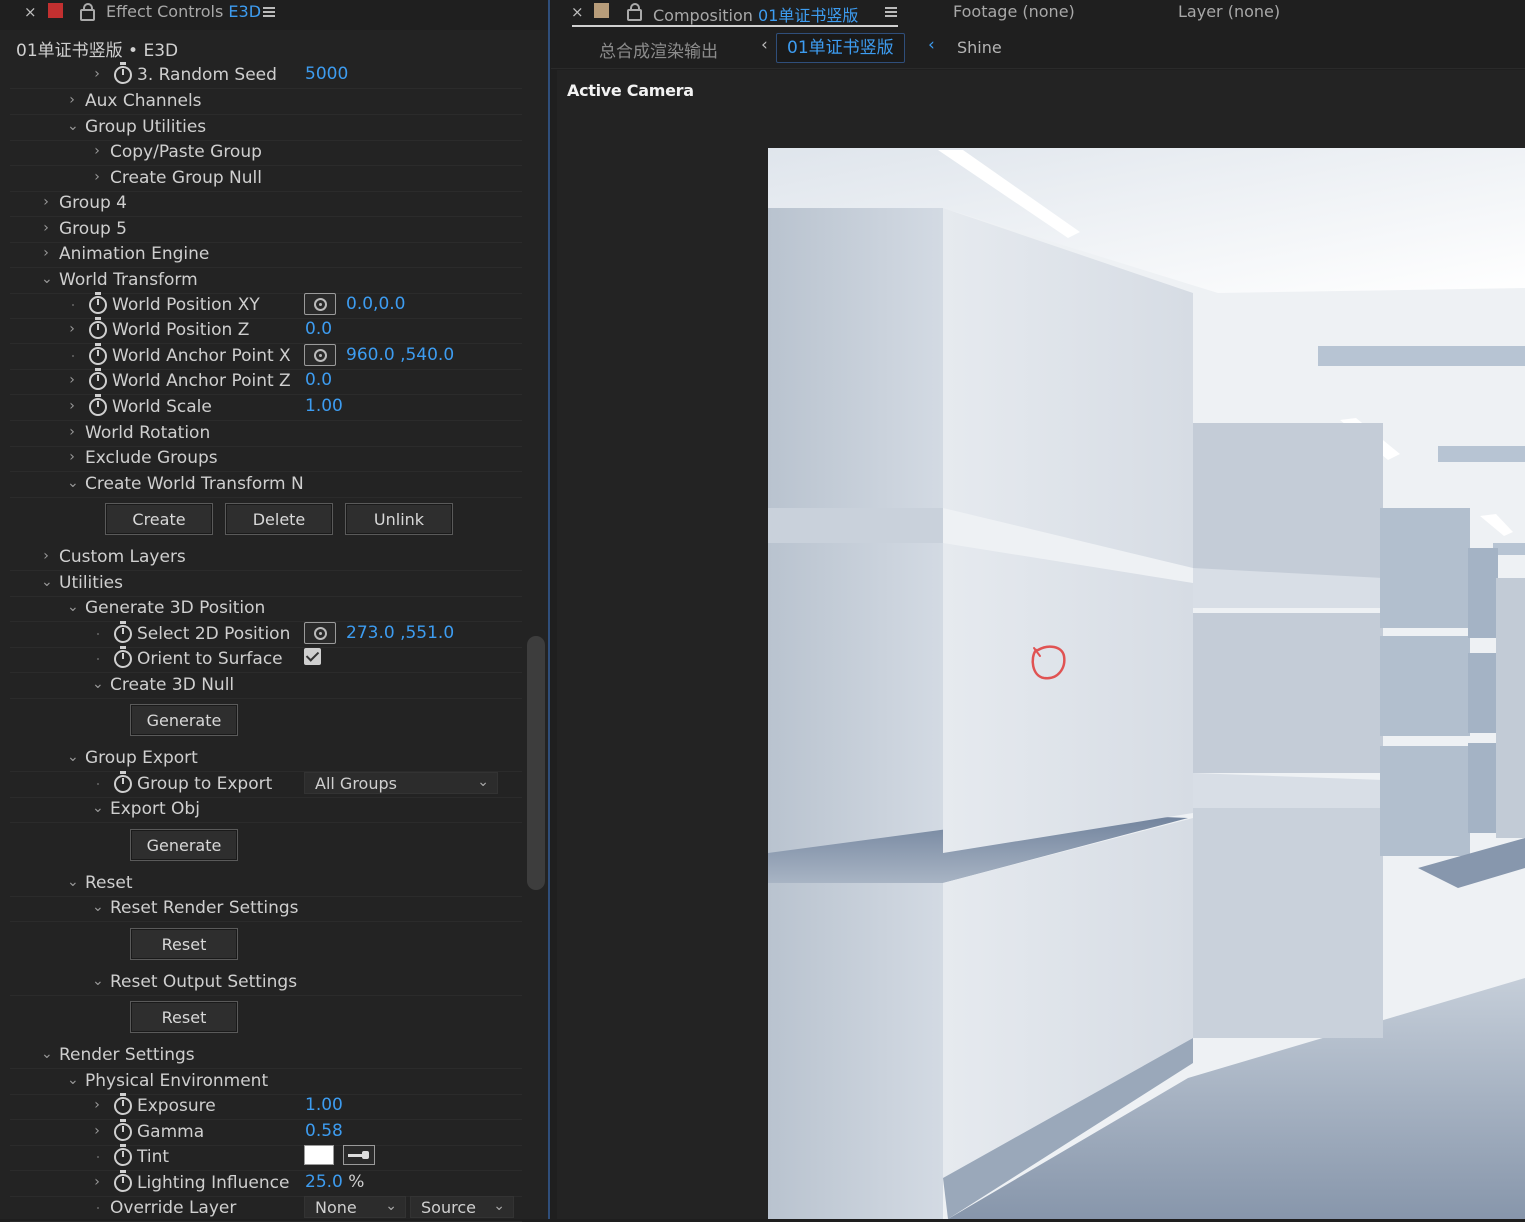  I want to click on property-row-copy-paste-group: › Copy/Paste Group, so click(266, 153).